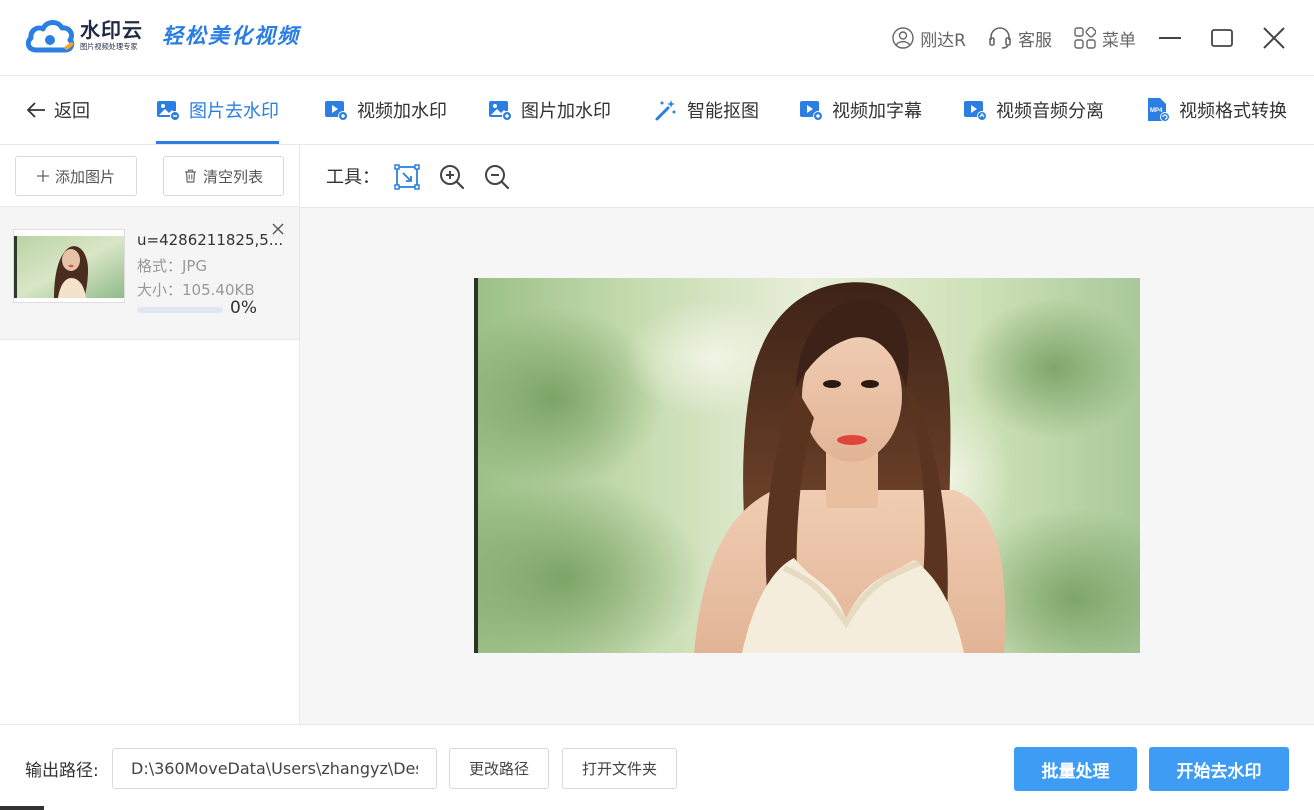 This screenshot has width=1314, height=810. Describe the element at coordinates (72, 111) in the screenshot. I see `back-label: 返回` at that location.